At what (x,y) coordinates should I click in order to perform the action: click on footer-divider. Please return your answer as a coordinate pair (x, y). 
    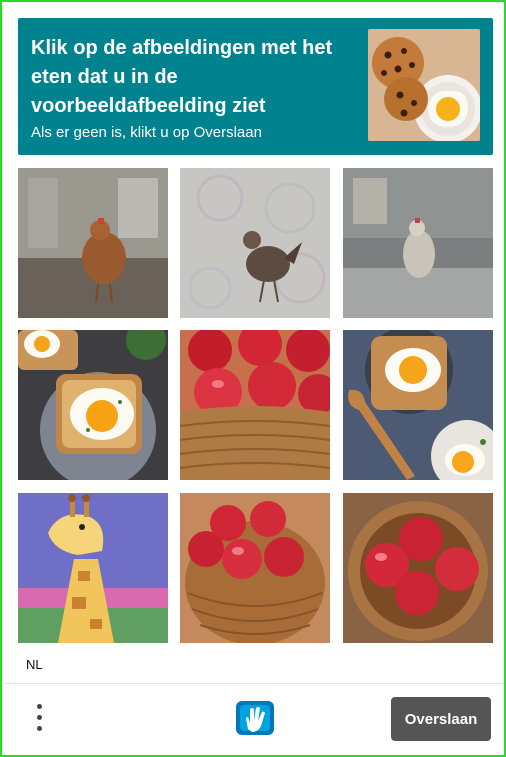
    Looking at the image, I should click on (254, 683).